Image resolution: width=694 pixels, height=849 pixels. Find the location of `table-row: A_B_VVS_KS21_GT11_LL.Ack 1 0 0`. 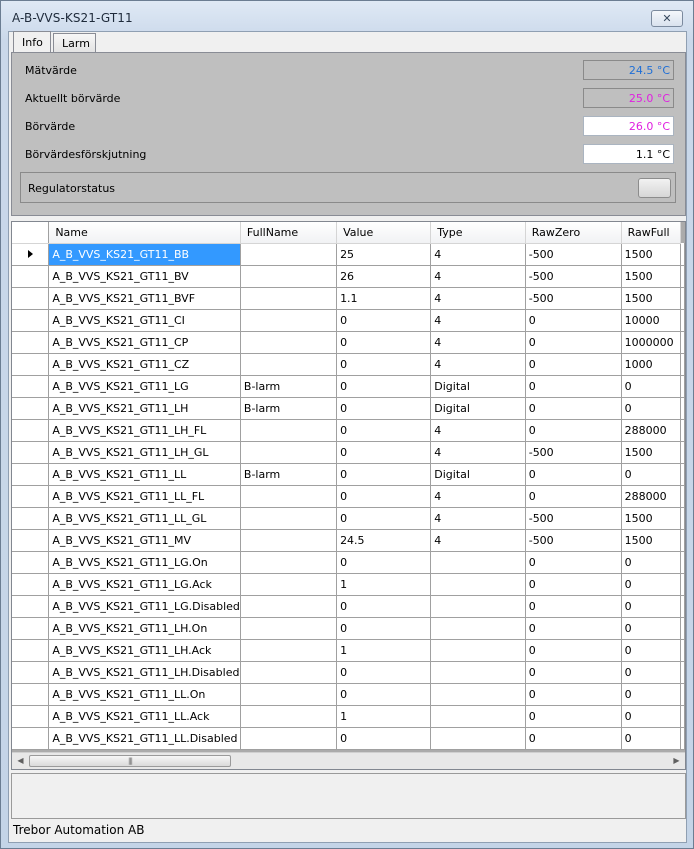

table-row: A_B_VVS_KS21_GT11_LL.Ack 1 0 0 is located at coordinates (348, 716).